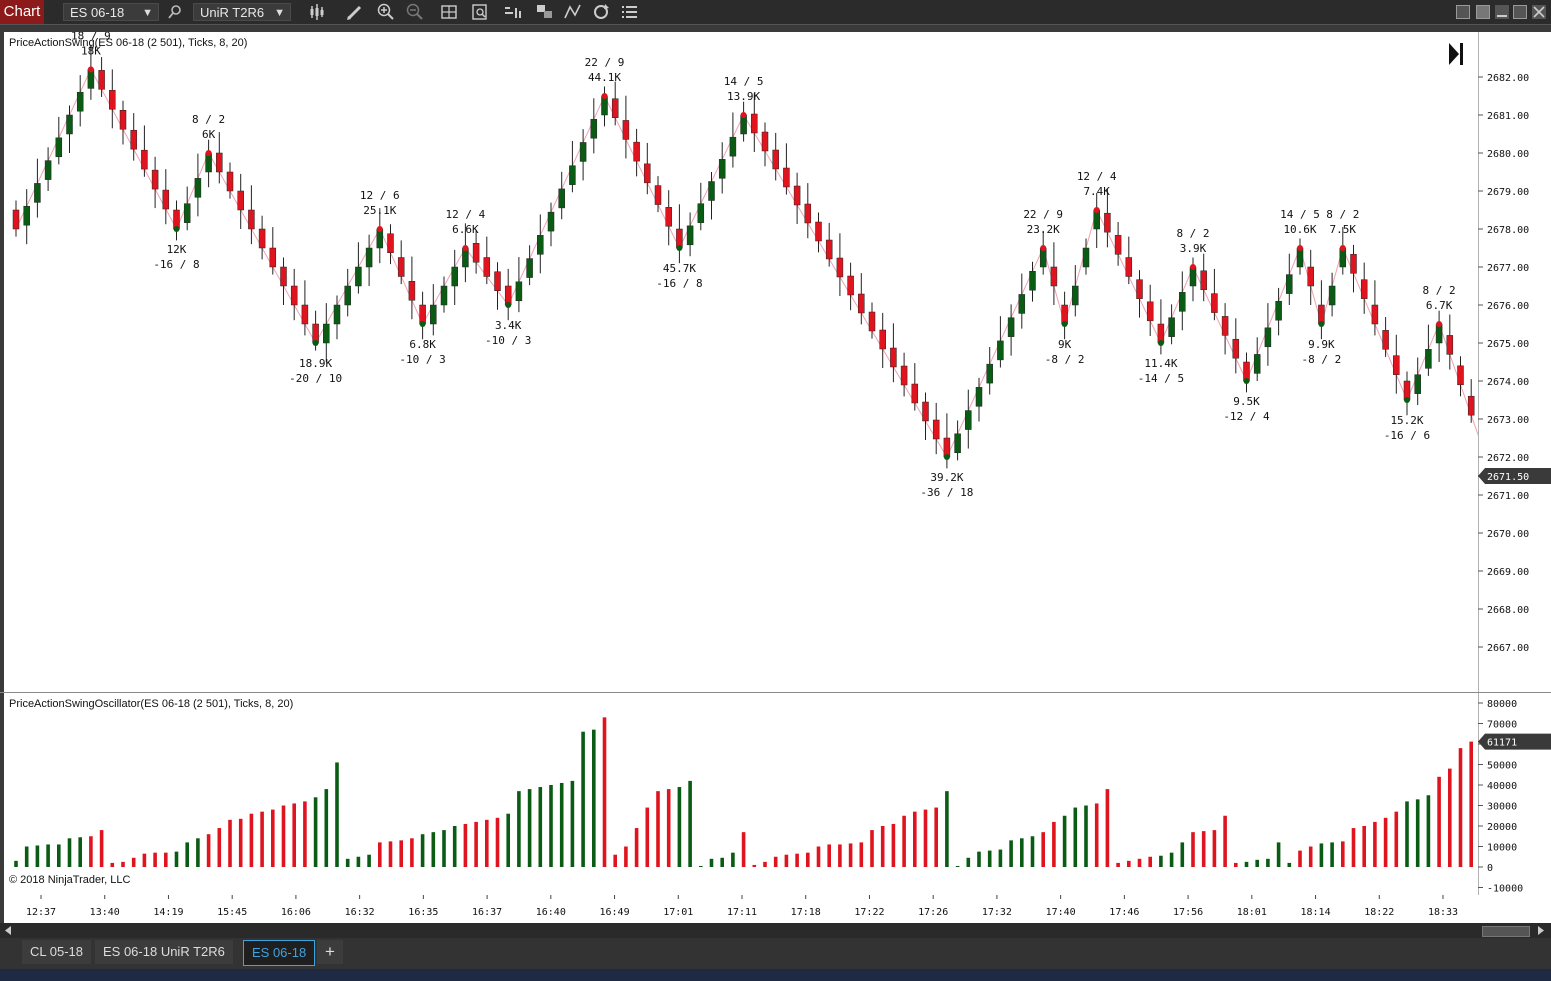 This screenshot has width=1551, height=981. What do you see at coordinates (449, 12) in the screenshot?
I see `crosshair-icon` at bounding box center [449, 12].